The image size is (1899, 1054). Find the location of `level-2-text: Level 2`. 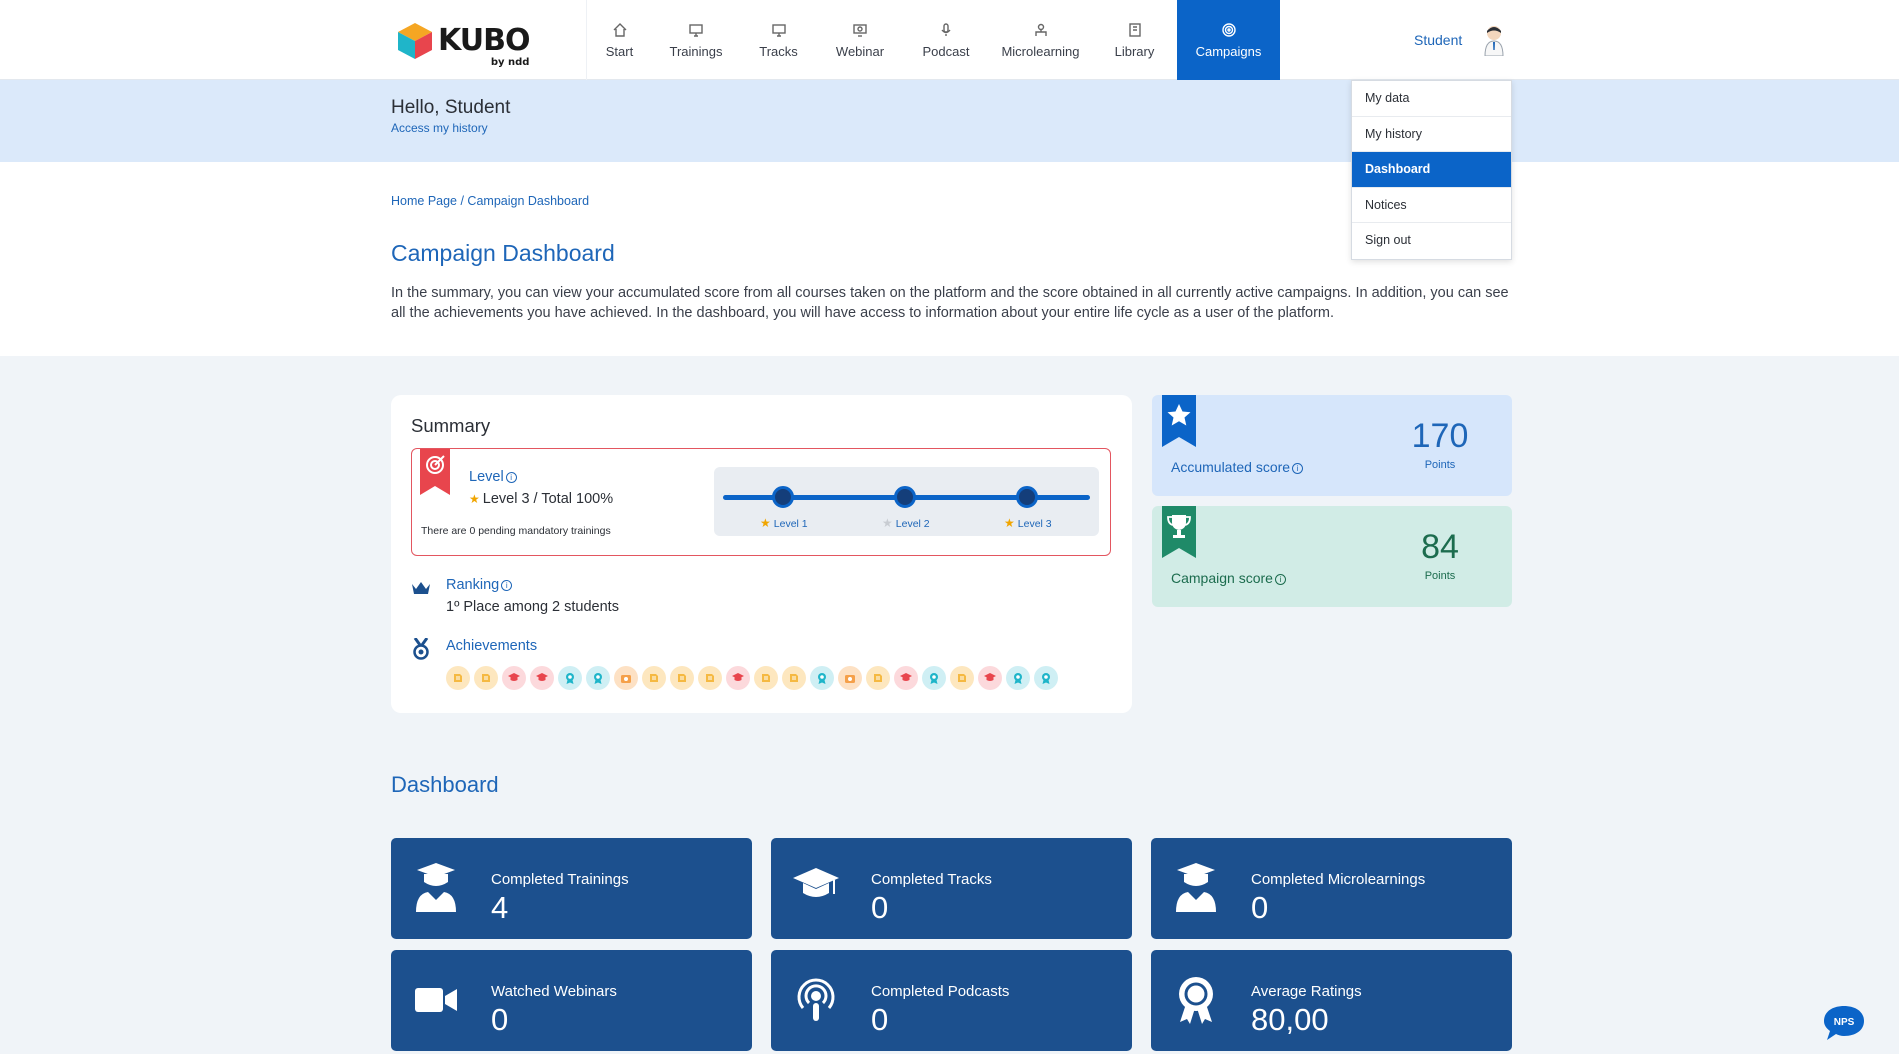

level-2-text: Level 2 is located at coordinates (912, 524).